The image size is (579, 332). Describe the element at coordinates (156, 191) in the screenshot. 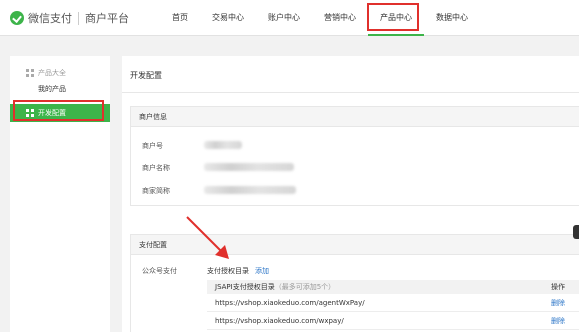

I see `merchant-short-name-label: 商家简称` at that location.